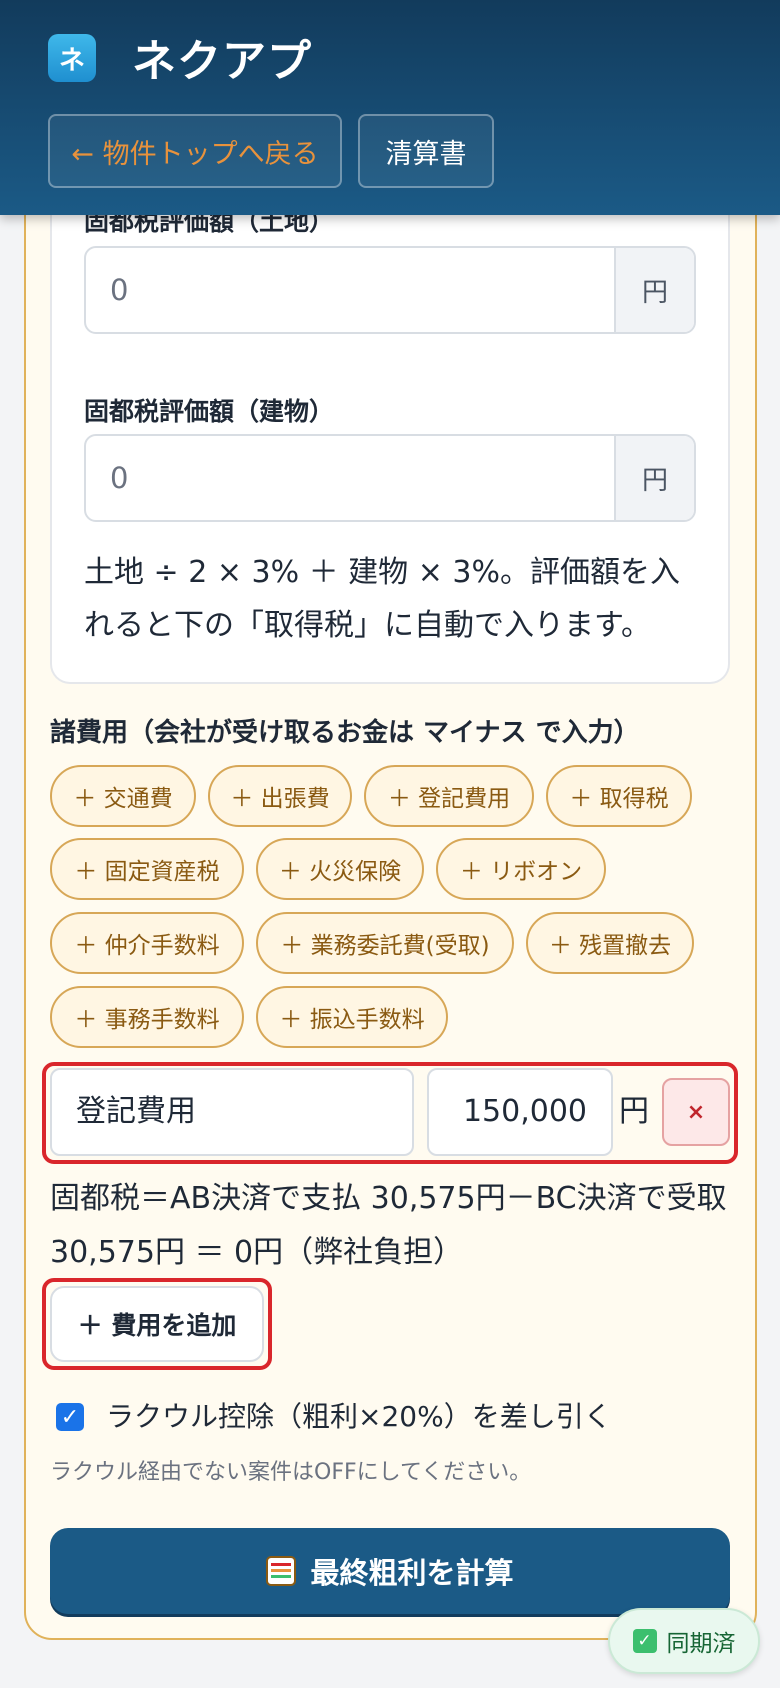  I want to click on abacus-icon, so click(281, 1571).